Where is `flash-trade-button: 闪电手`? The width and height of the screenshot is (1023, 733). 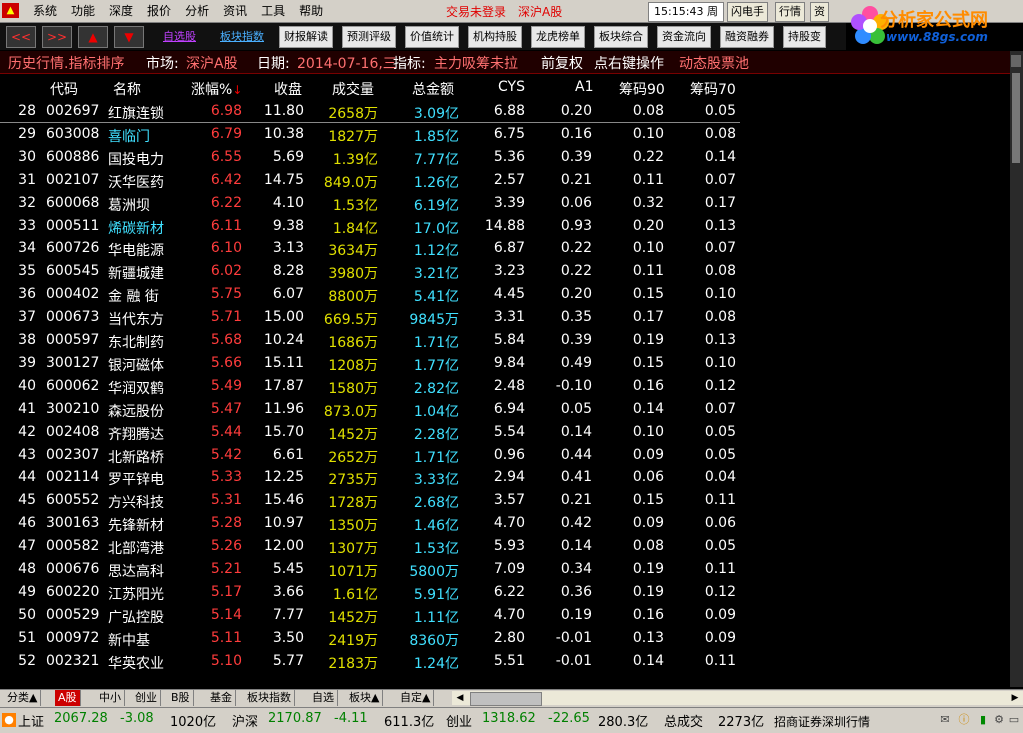 flash-trade-button: 闪电手 is located at coordinates (747, 12).